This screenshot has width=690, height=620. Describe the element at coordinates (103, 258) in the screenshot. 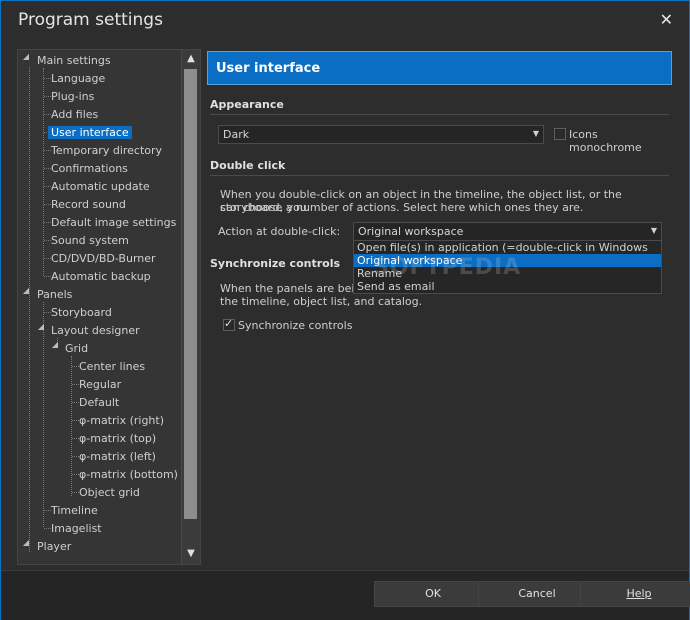

I see `tree-item-cd-dvd-bd-burner: CD/DVD/BD-Burner` at that location.